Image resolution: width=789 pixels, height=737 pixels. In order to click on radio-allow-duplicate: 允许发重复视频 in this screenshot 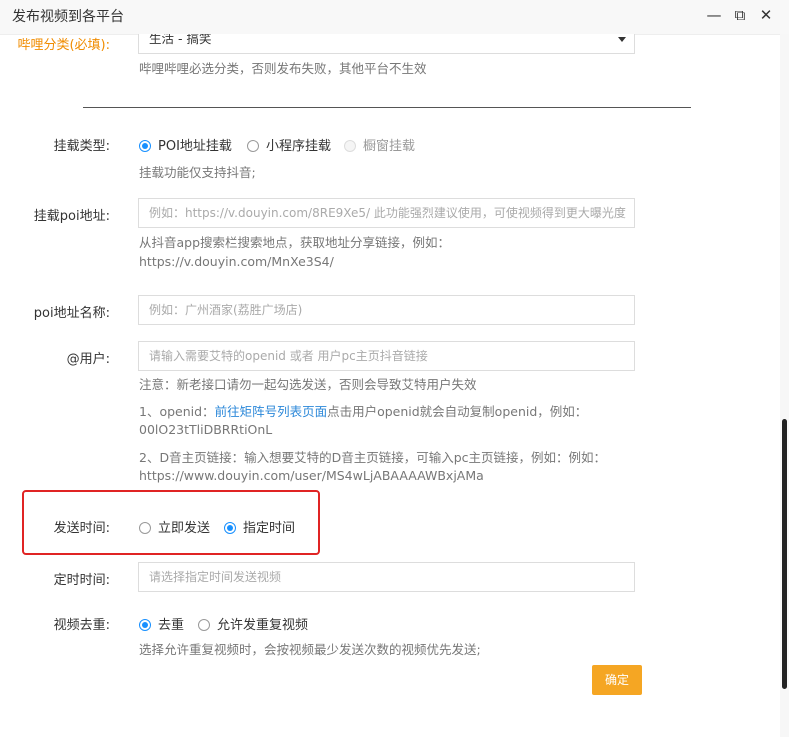, I will do `click(253, 623)`.